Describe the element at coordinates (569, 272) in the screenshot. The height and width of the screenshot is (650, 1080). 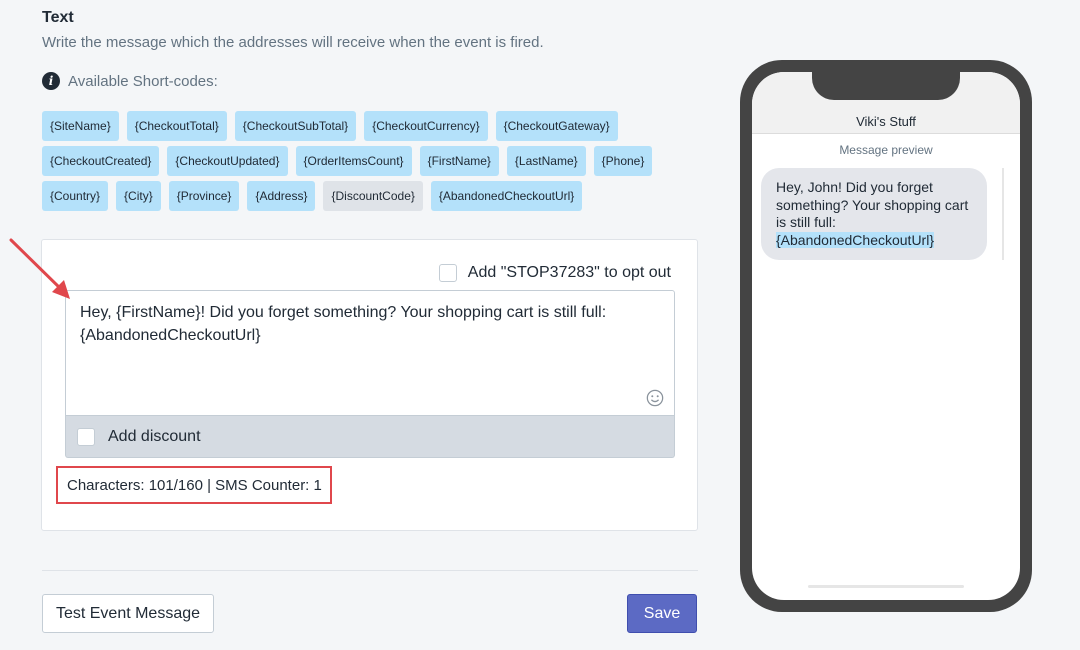
I see `optout-label: Add "STOP37283" to opt out` at that location.